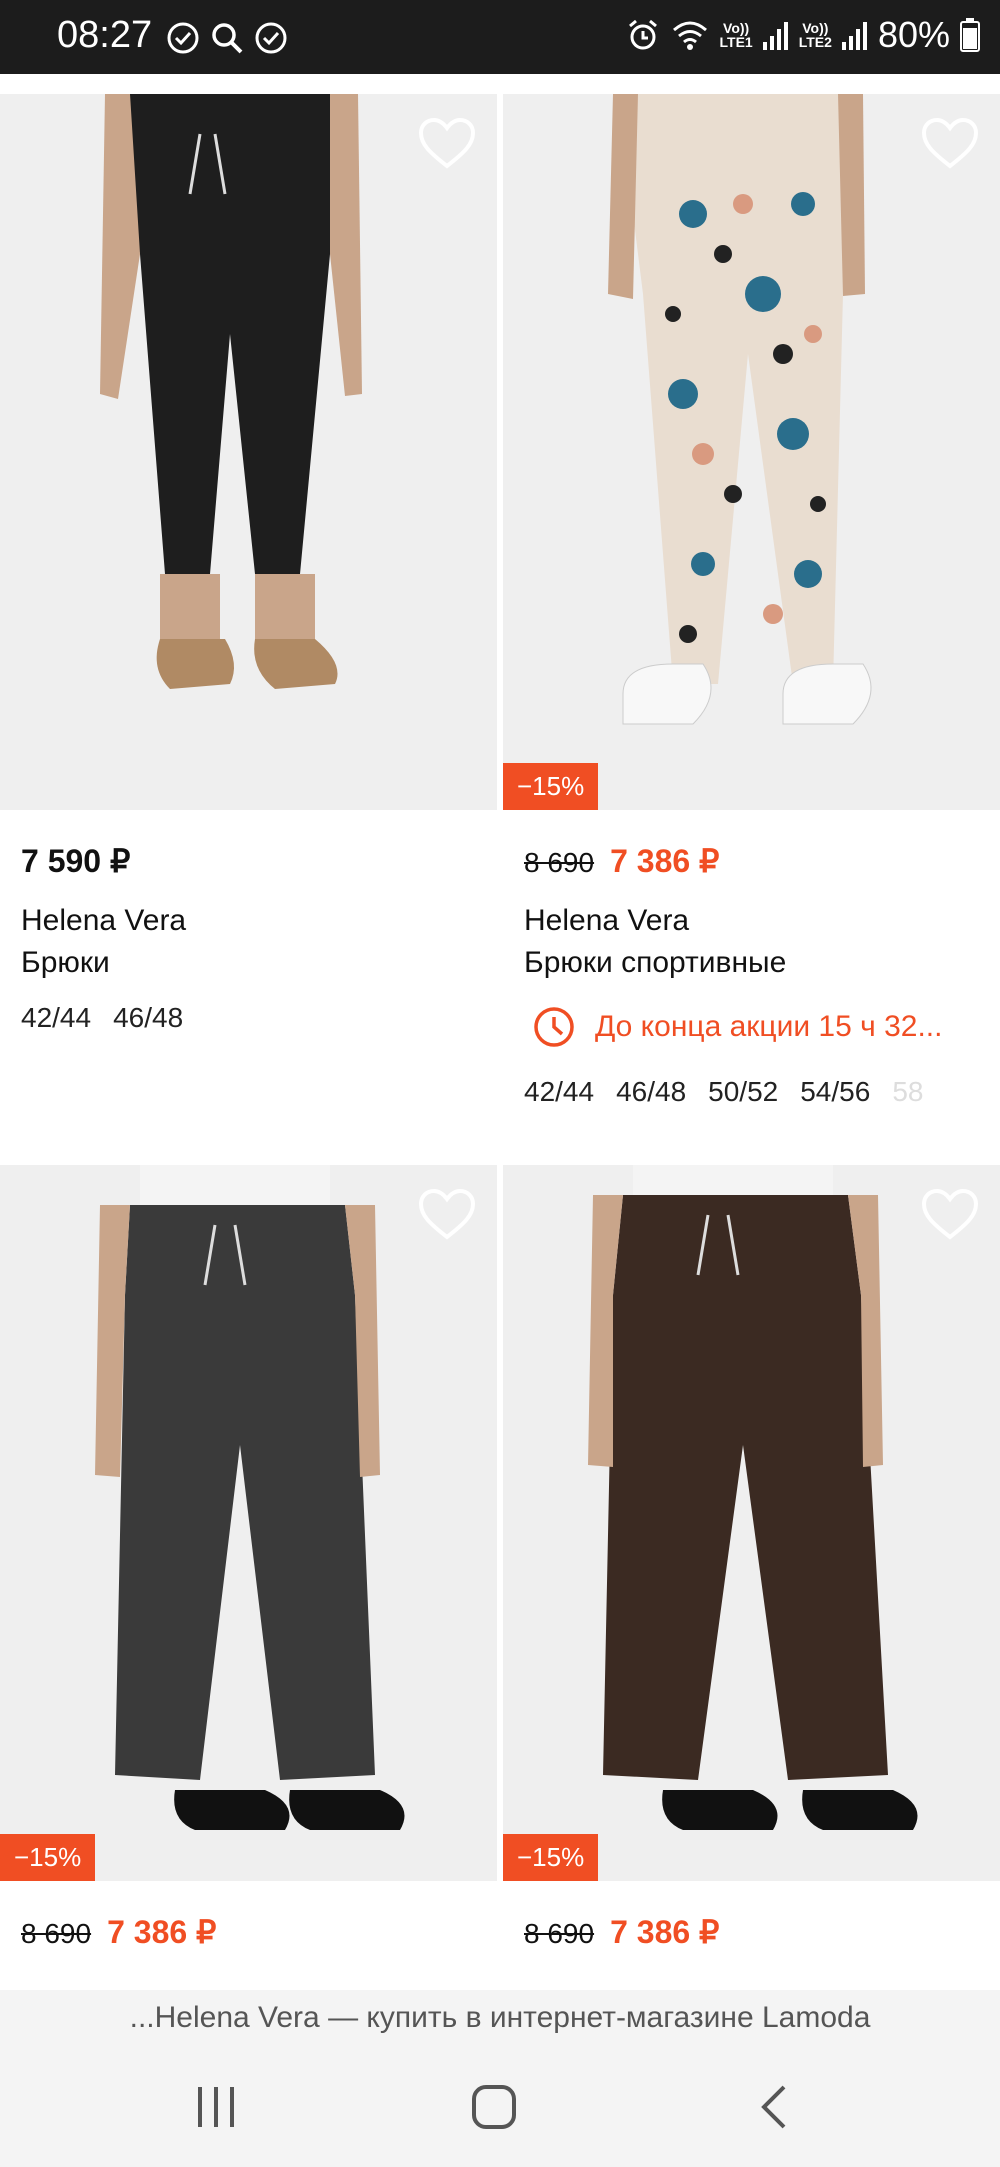 The height and width of the screenshot is (2167, 1000). Describe the element at coordinates (736, 28) in the screenshot. I see `sim1-label: Vo))` at that location.